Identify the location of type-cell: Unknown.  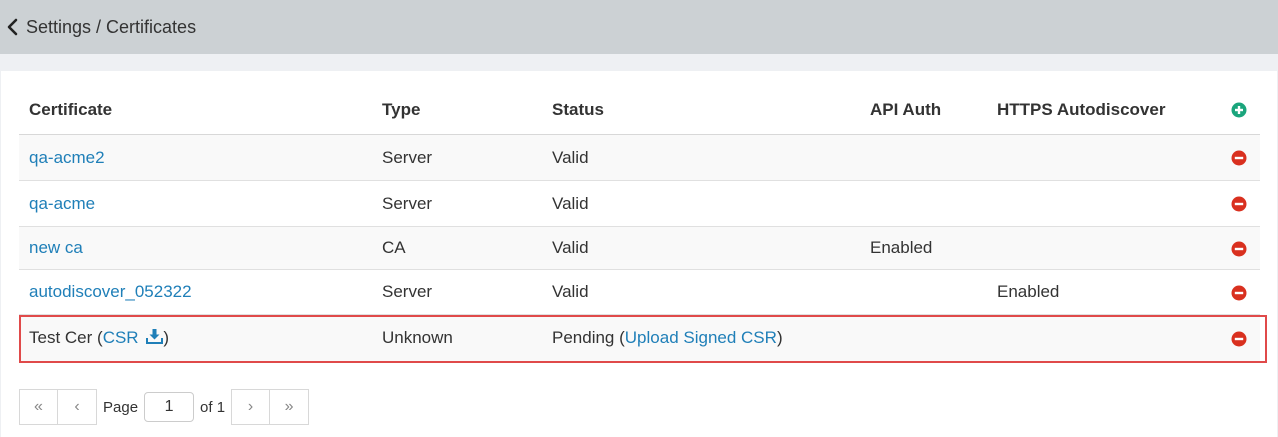
(457, 338).